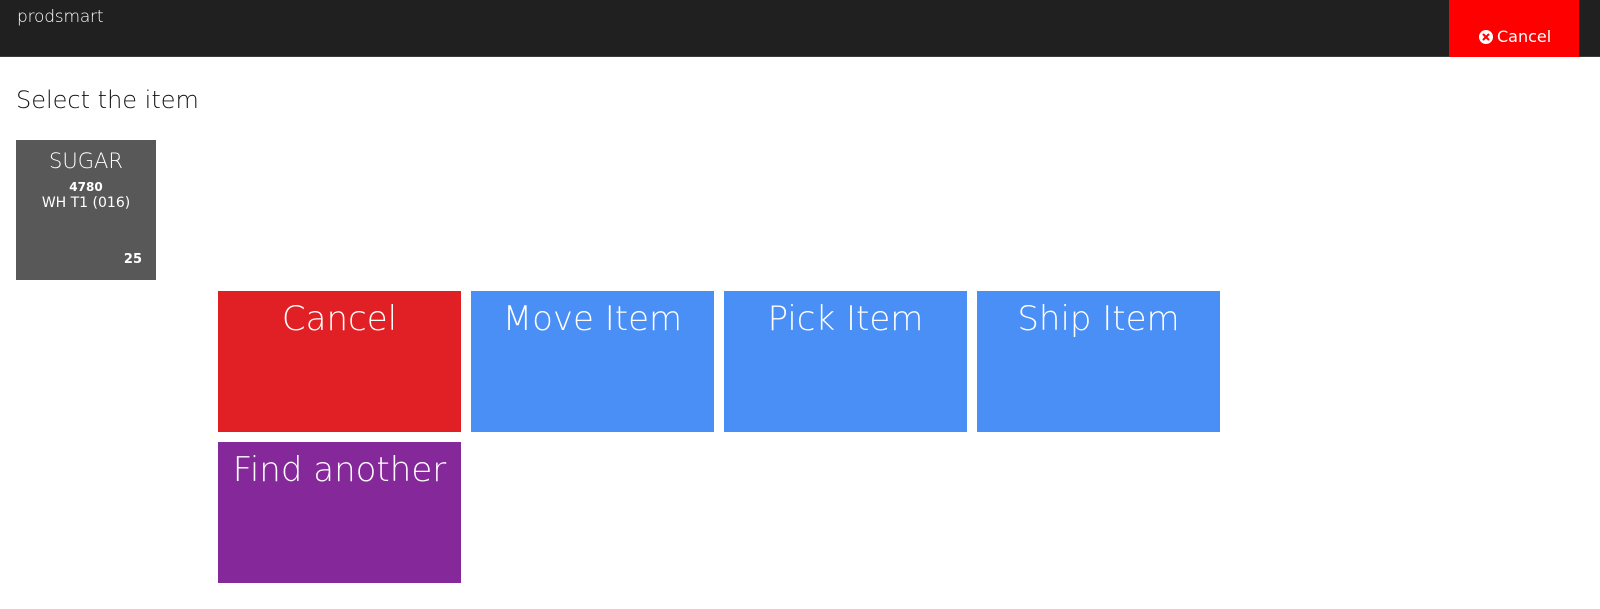 The width and height of the screenshot is (1600, 609). What do you see at coordinates (1098, 361) in the screenshot?
I see `ship-item-button: Ship Item` at bounding box center [1098, 361].